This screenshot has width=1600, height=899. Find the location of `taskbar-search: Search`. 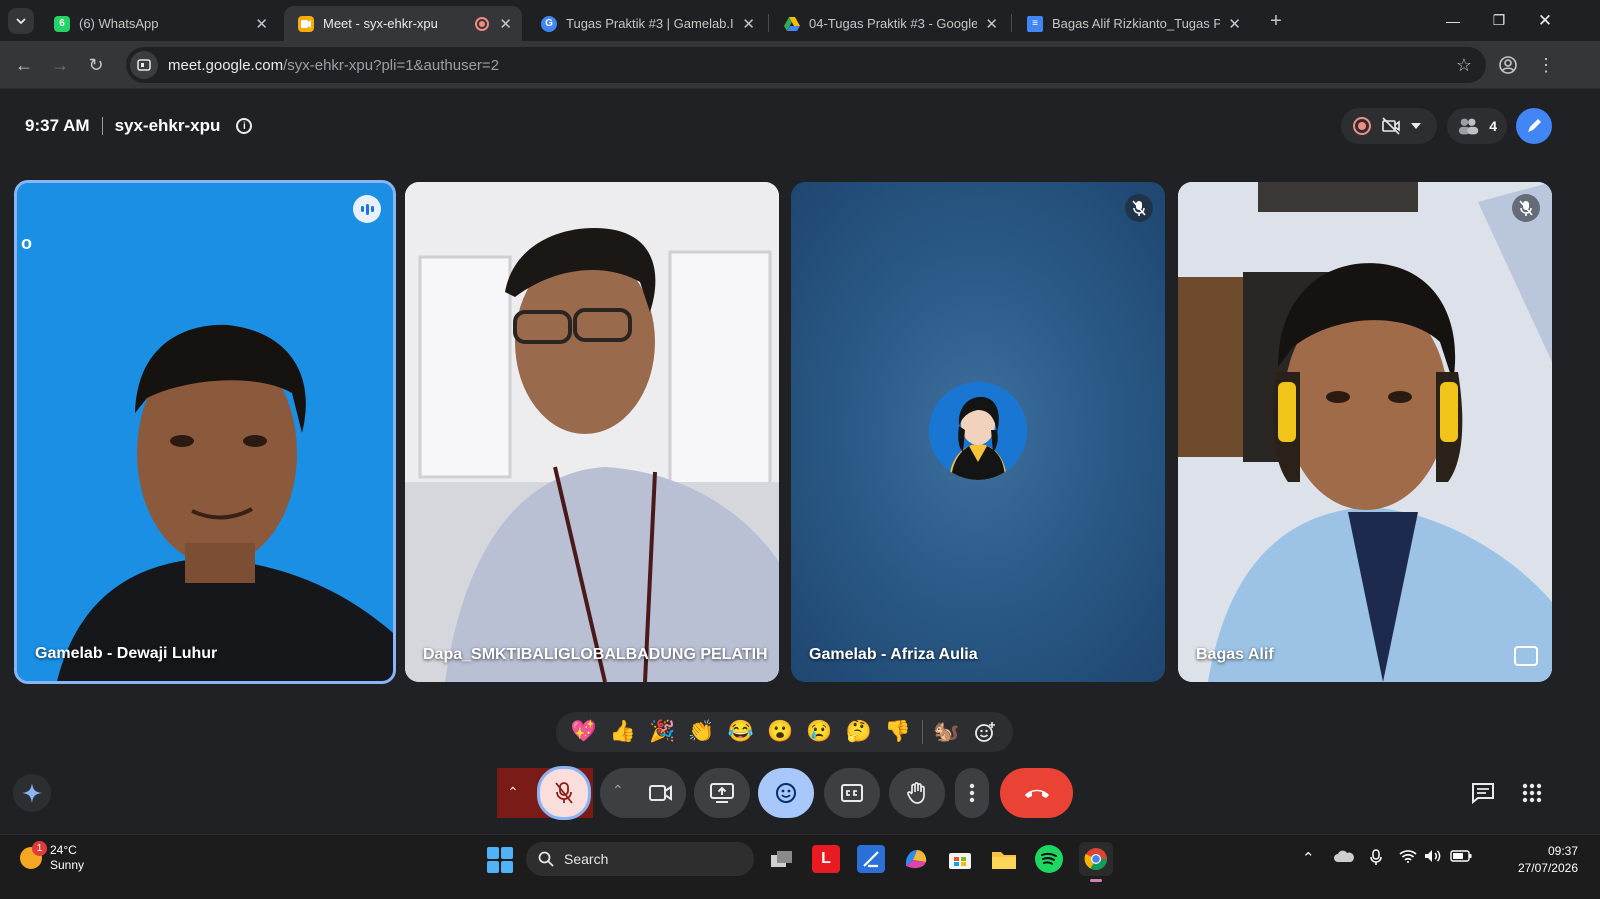

taskbar-search: Search is located at coordinates (640, 859).